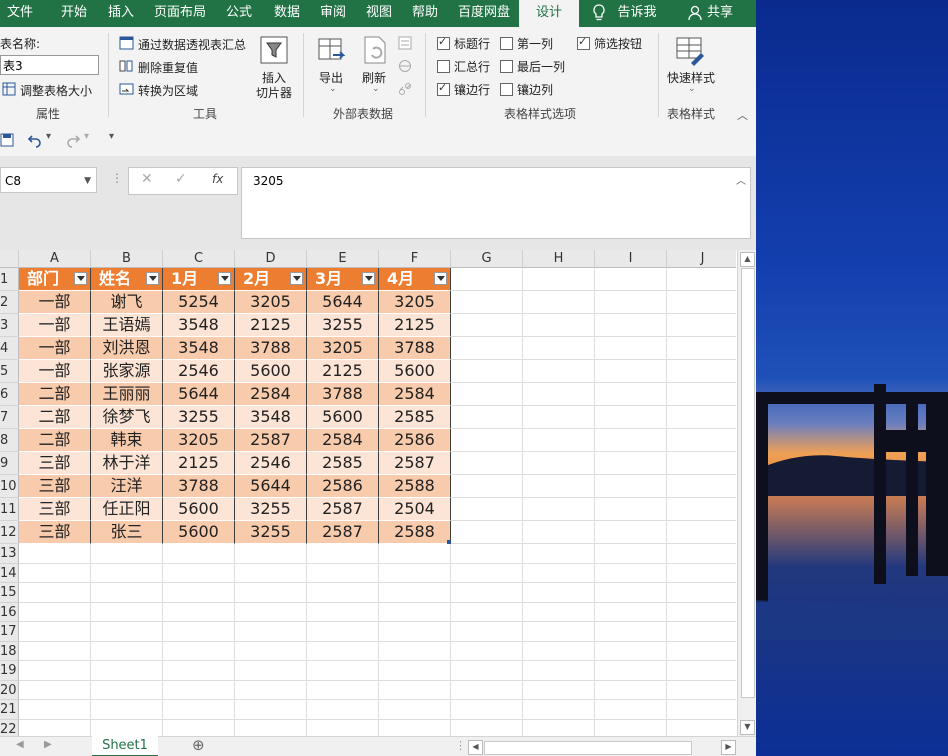  What do you see at coordinates (415, 532) in the screenshot?
I see `table-cell: 2588` at bounding box center [415, 532].